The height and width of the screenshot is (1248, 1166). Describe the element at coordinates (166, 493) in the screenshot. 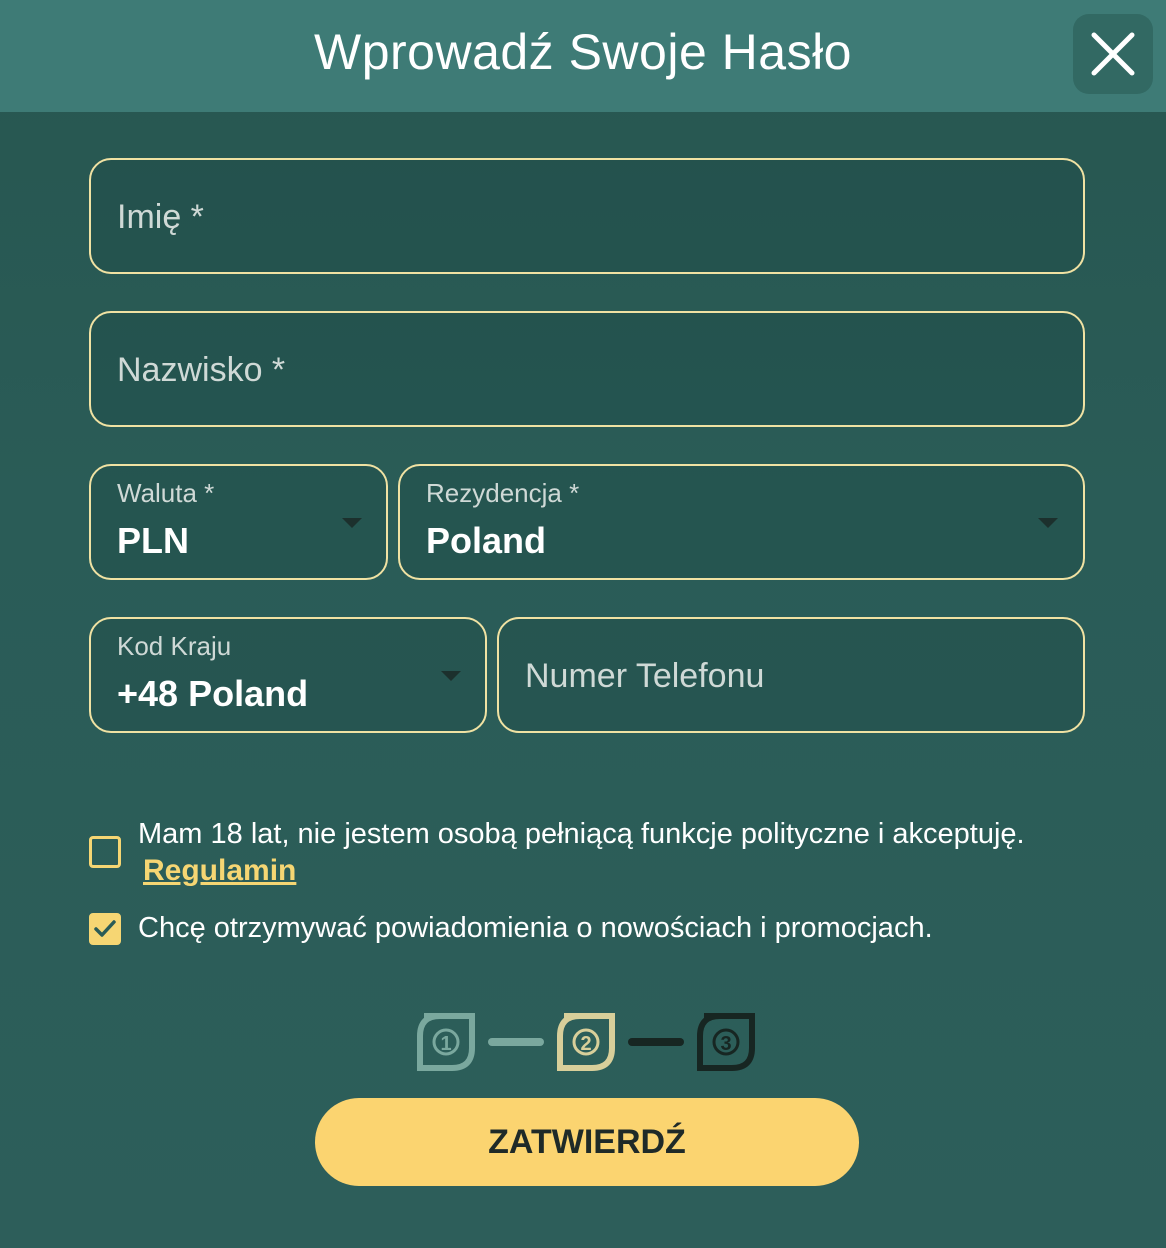

I see `currency-label: Waluta *` at that location.